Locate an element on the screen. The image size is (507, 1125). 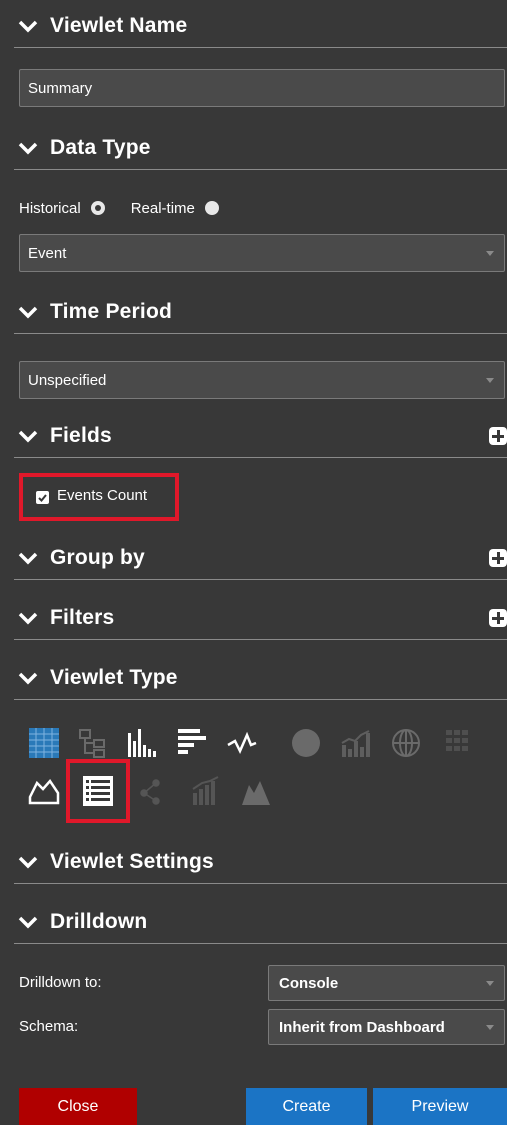
create-button: Create is located at coordinates (306, 1106).